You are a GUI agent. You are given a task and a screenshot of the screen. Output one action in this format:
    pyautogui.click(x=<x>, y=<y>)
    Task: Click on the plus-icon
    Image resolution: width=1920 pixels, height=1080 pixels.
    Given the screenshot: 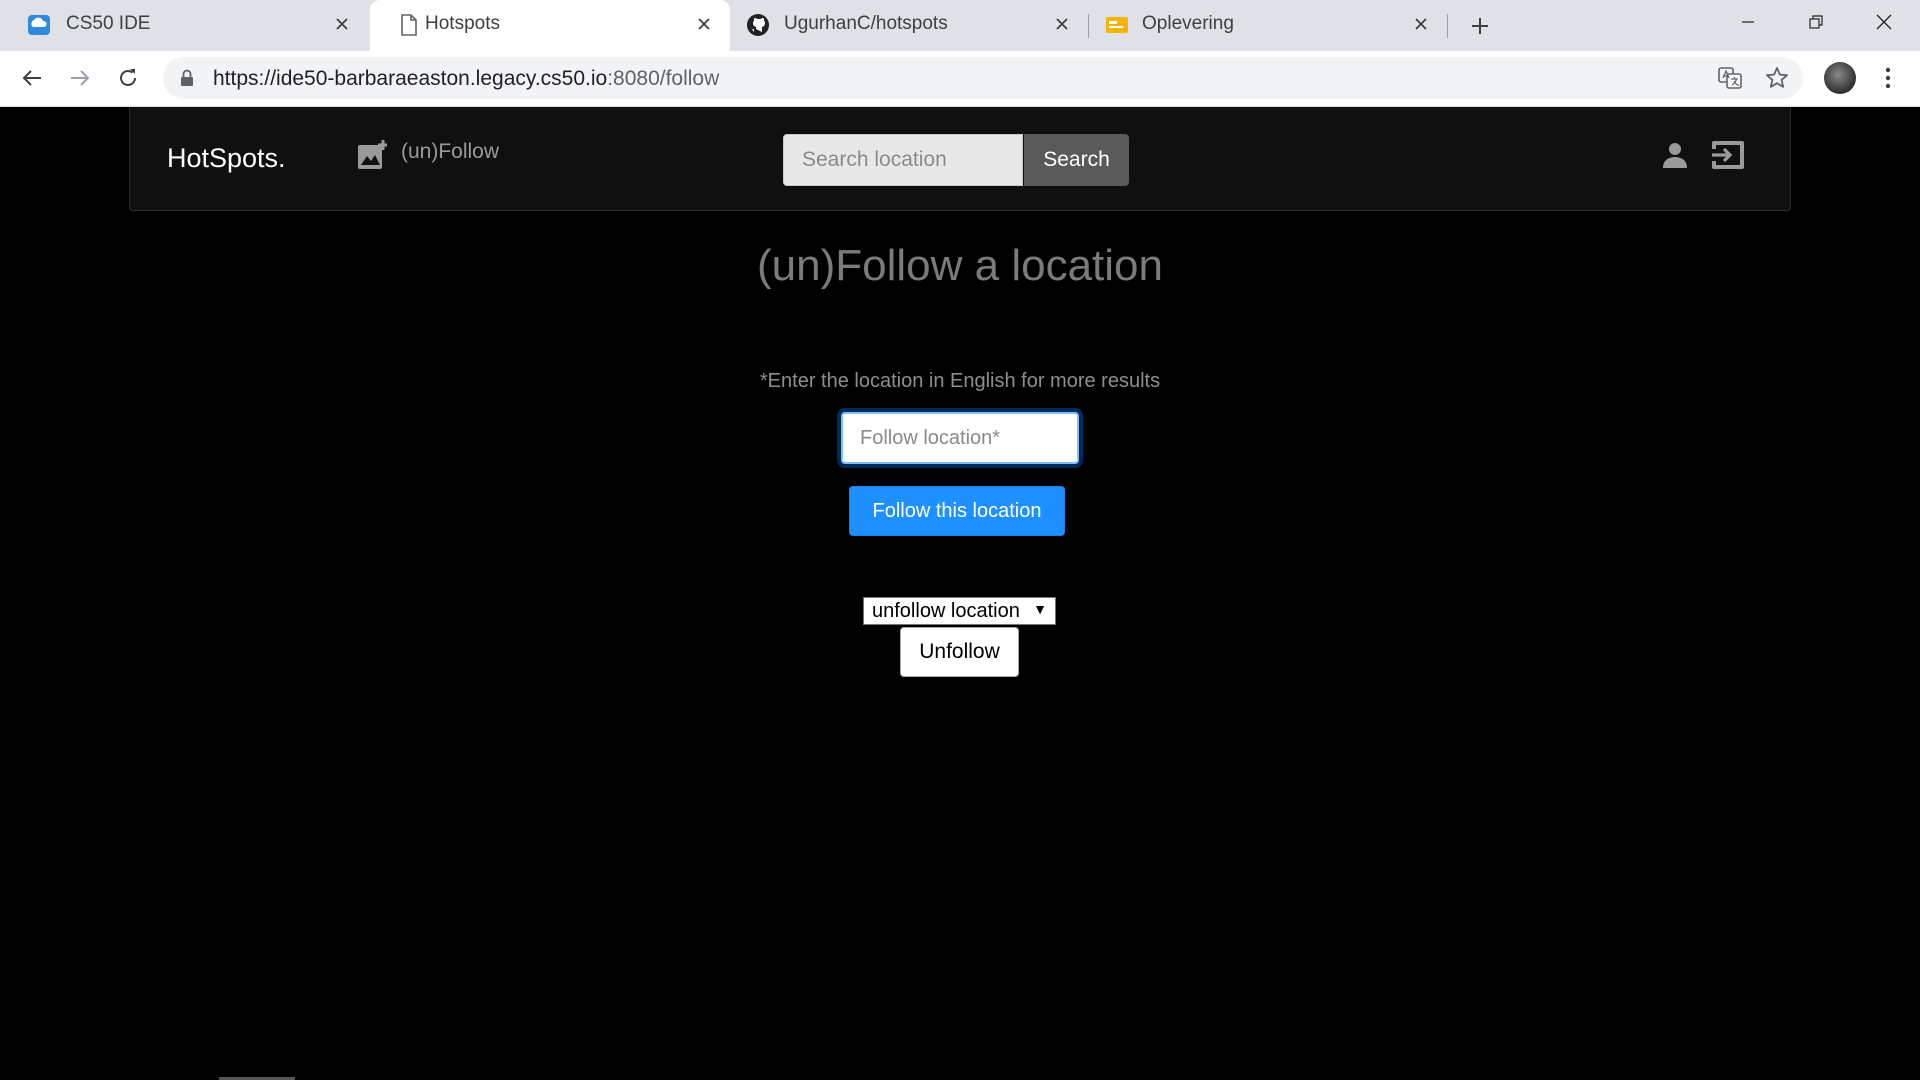 What is the action you would take?
    pyautogui.click(x=1480, y=26)
    